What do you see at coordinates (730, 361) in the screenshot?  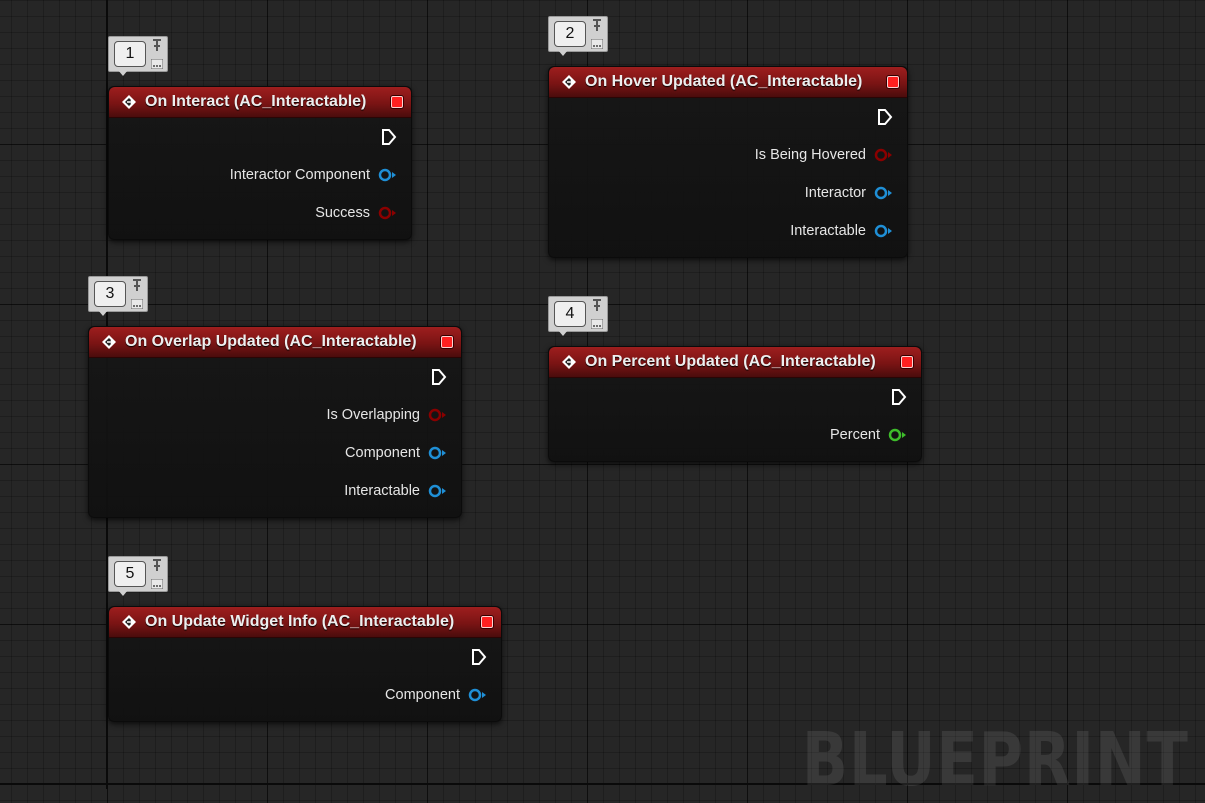 I see `node-title: On Percent Updated (AC_Interactable)` at bounding box center [730, 361].